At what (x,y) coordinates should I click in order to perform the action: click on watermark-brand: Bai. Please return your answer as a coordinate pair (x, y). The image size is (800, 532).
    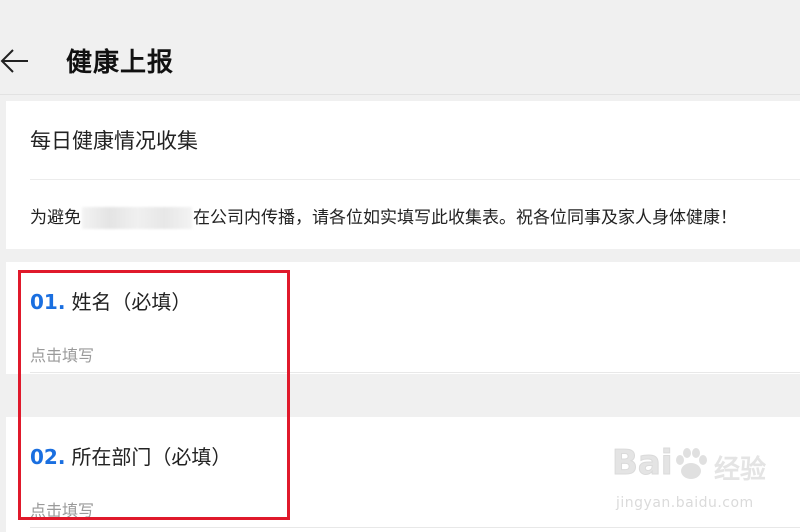
    Looking at the image, I should click on (643, 463).